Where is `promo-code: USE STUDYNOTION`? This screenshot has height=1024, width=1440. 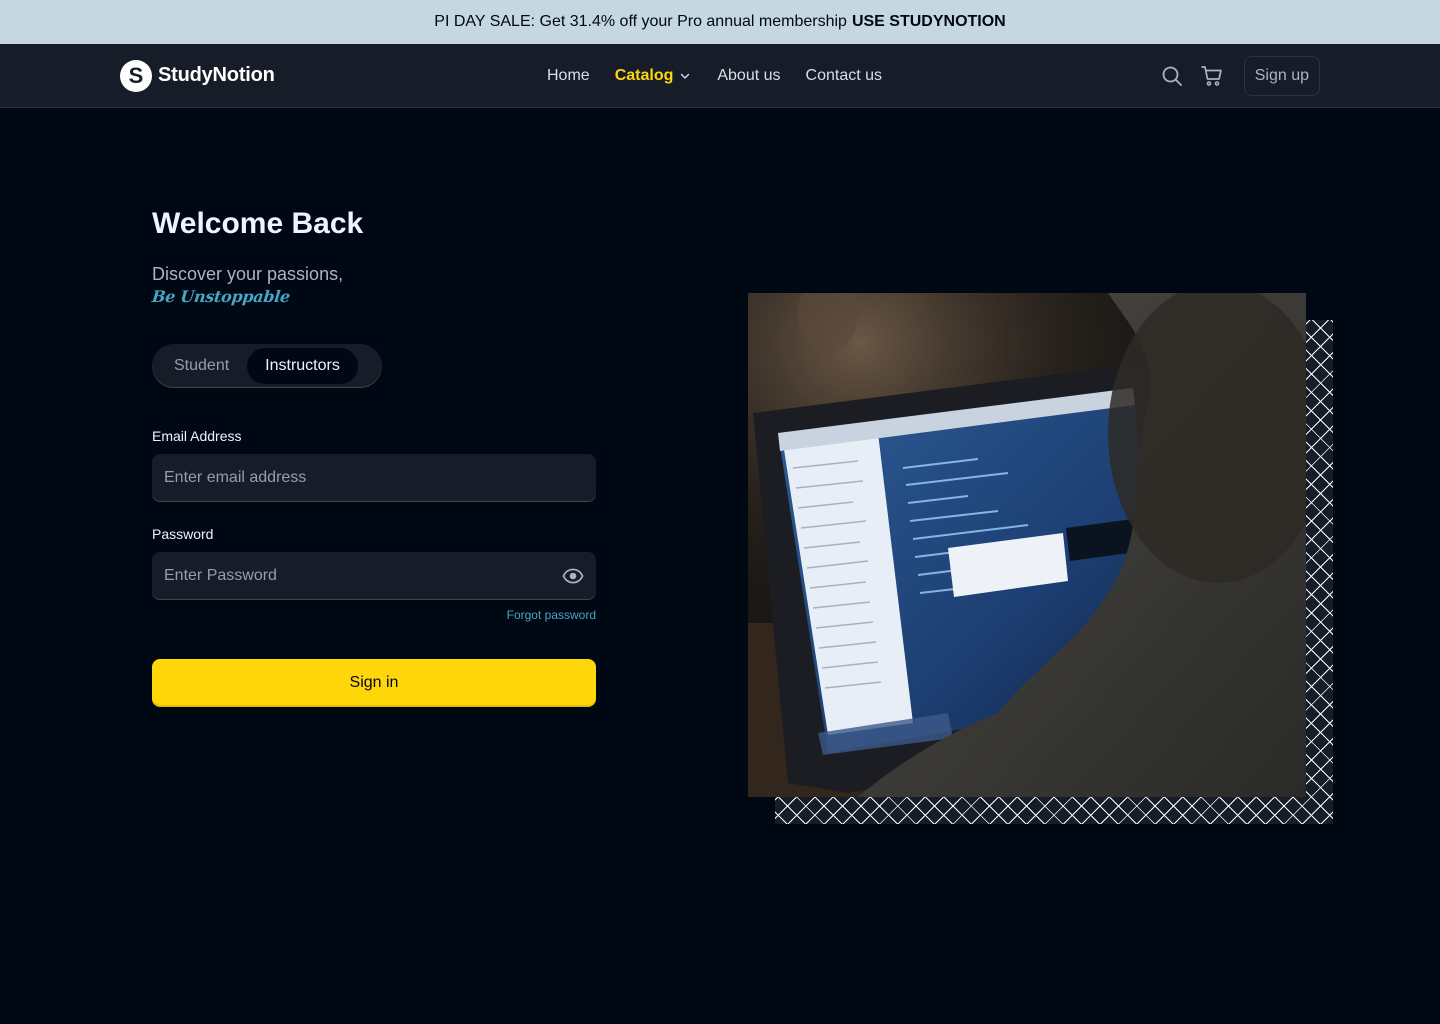
promo-code: USE STUDYNOTION is located at coordinates (928, 21).